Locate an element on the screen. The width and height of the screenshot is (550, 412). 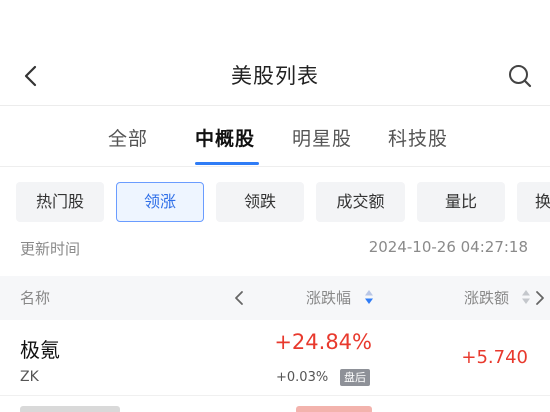
next-row-cut-off is located at coordinates (275, 404).